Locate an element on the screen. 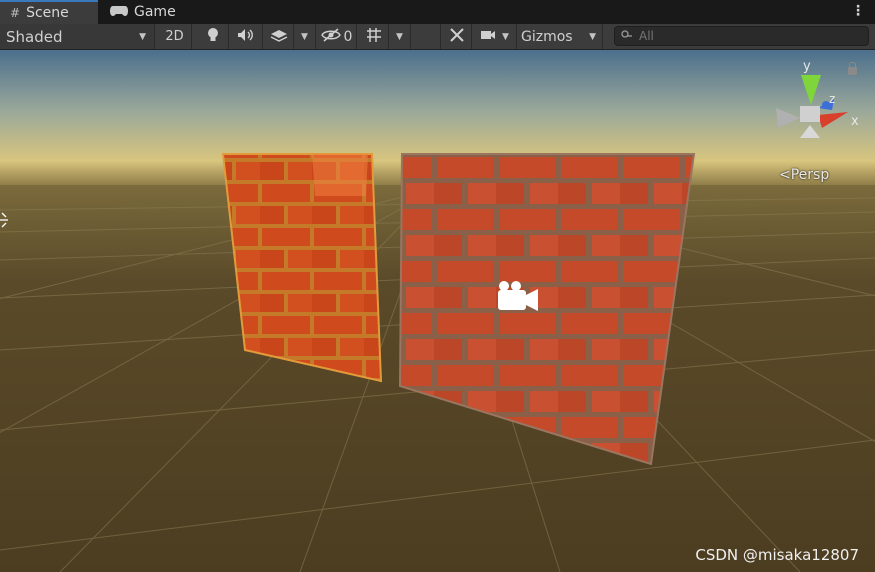 Image resolution: width=875 pixels, height=572 pixels. window-tab-strip: # Scene Game ⋮ is located at coordinates (437, 12).